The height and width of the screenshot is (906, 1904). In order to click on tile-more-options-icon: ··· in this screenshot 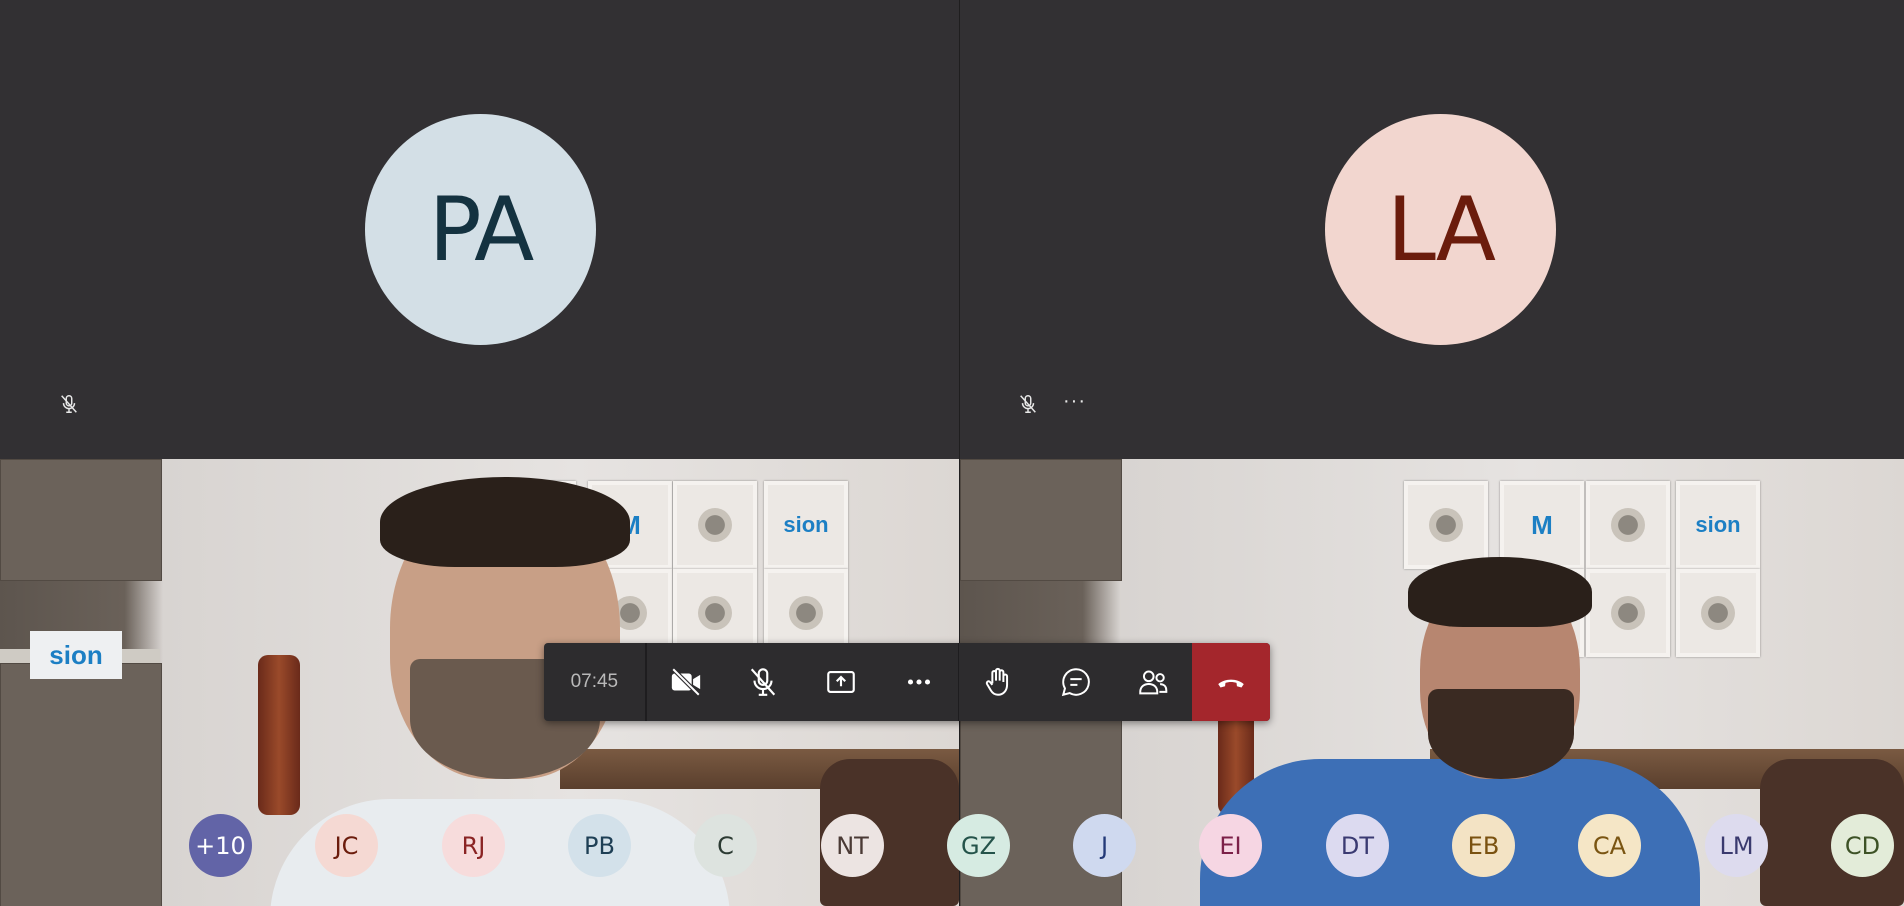, I will do `click(1074, 401)`.